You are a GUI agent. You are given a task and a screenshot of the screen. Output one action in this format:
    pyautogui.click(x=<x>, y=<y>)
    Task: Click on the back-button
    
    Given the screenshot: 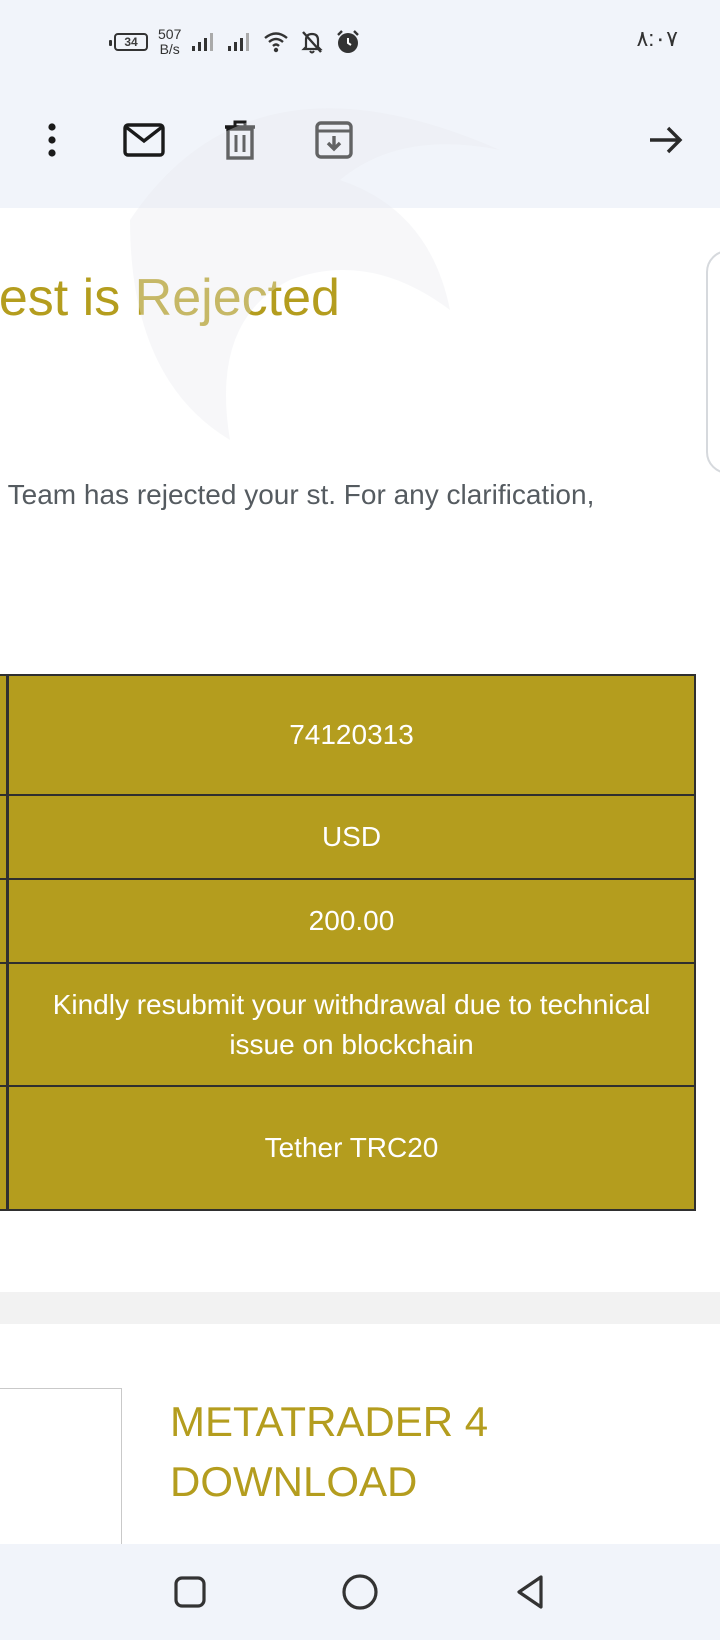 What is the action you would take?
    pyautogui.click(x=530, y=1592)
    